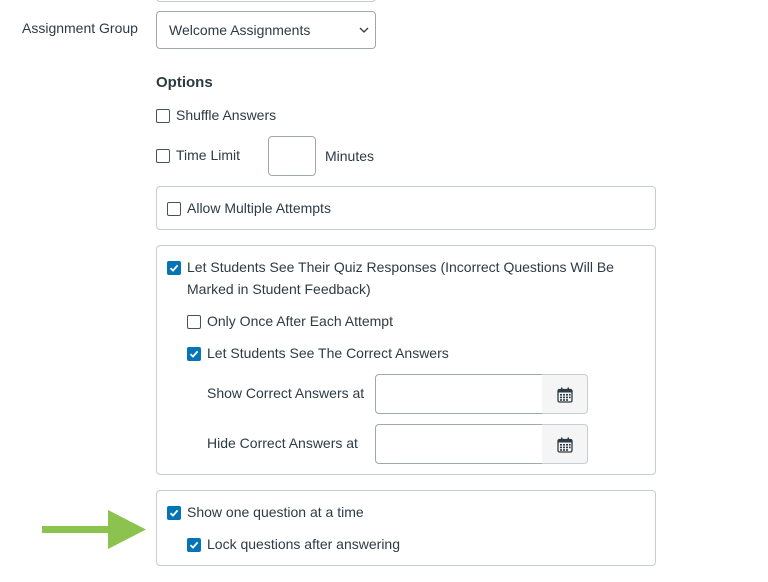 Image resolution: width=768 pixels, height=582 pixels. I want to click on see-responses-checkbox, so click(174, 268).